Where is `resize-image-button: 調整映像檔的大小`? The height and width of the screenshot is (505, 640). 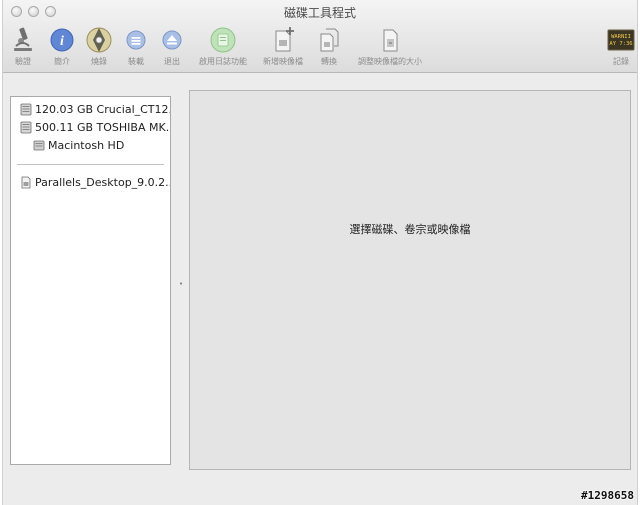 resize-image-button: 調整映像檔的大小 is located at coordinates (390, 46).